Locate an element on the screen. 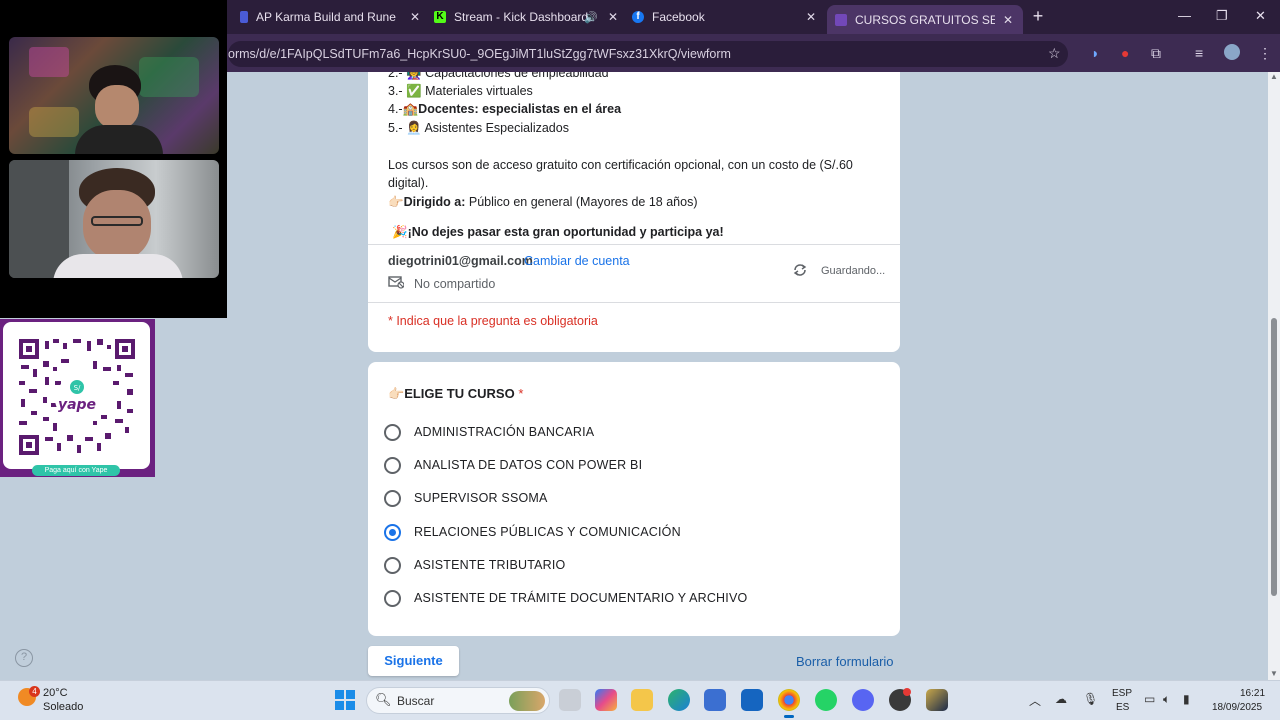  notification-dot is located at coordinates (907, 692).